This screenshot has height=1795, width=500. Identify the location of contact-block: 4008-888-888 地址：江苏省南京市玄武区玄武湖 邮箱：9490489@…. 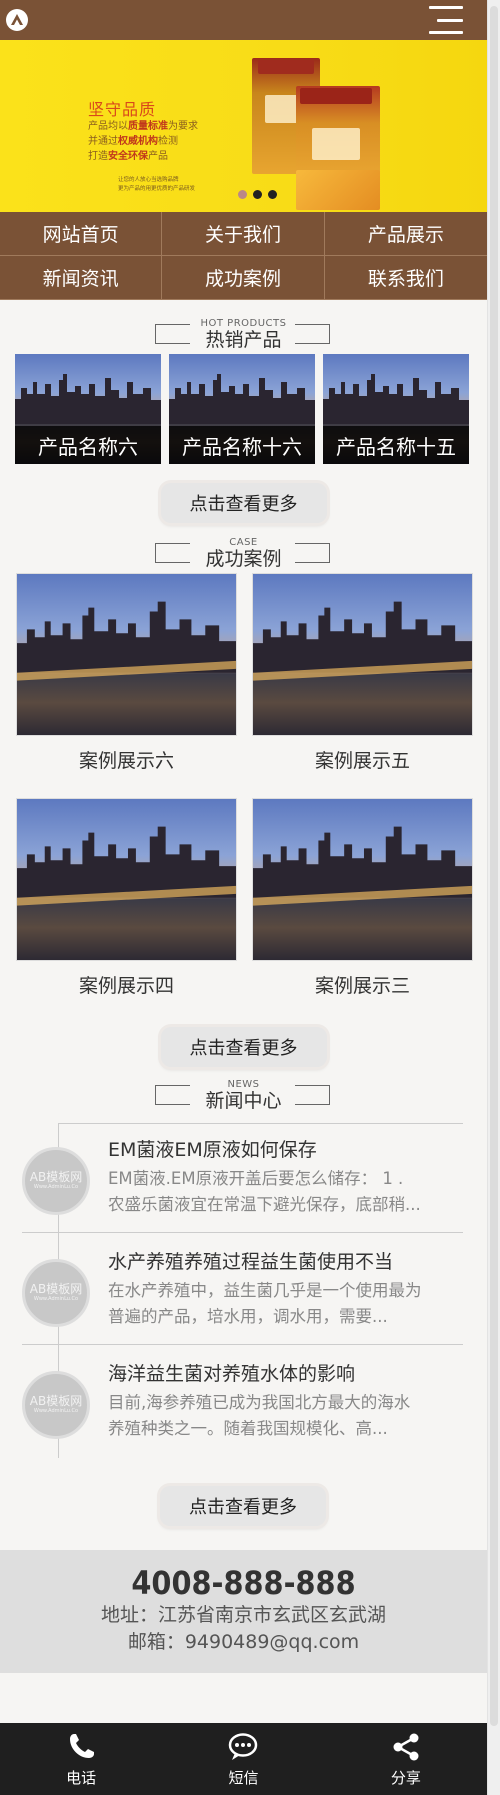
(243, 1611).